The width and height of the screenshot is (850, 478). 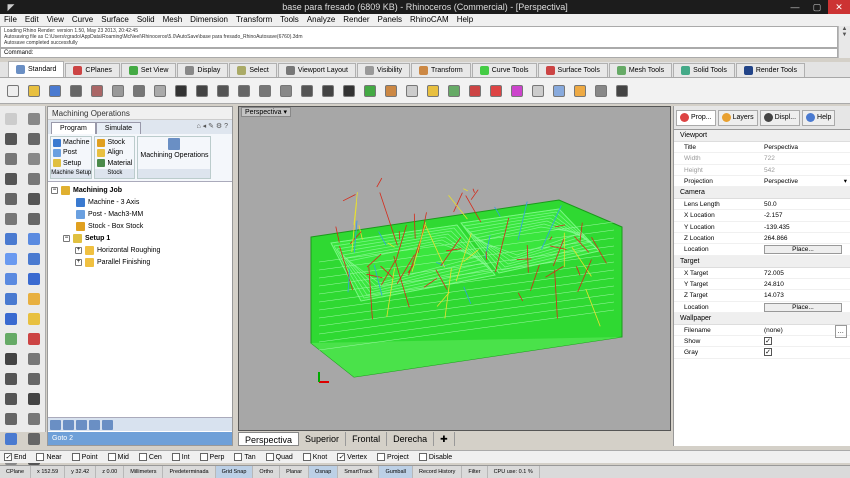 I want to click on osnap-int: Int, so click(x=180, y=457).